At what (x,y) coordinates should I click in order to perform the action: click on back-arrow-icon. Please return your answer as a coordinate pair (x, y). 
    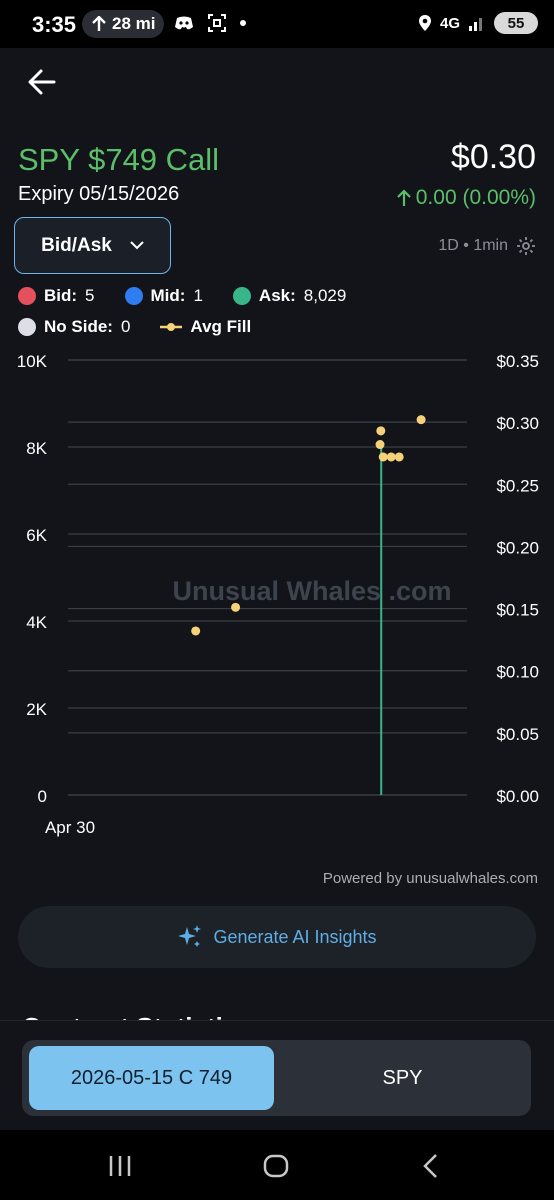
    Looking at the image, I should click on (42, 82).